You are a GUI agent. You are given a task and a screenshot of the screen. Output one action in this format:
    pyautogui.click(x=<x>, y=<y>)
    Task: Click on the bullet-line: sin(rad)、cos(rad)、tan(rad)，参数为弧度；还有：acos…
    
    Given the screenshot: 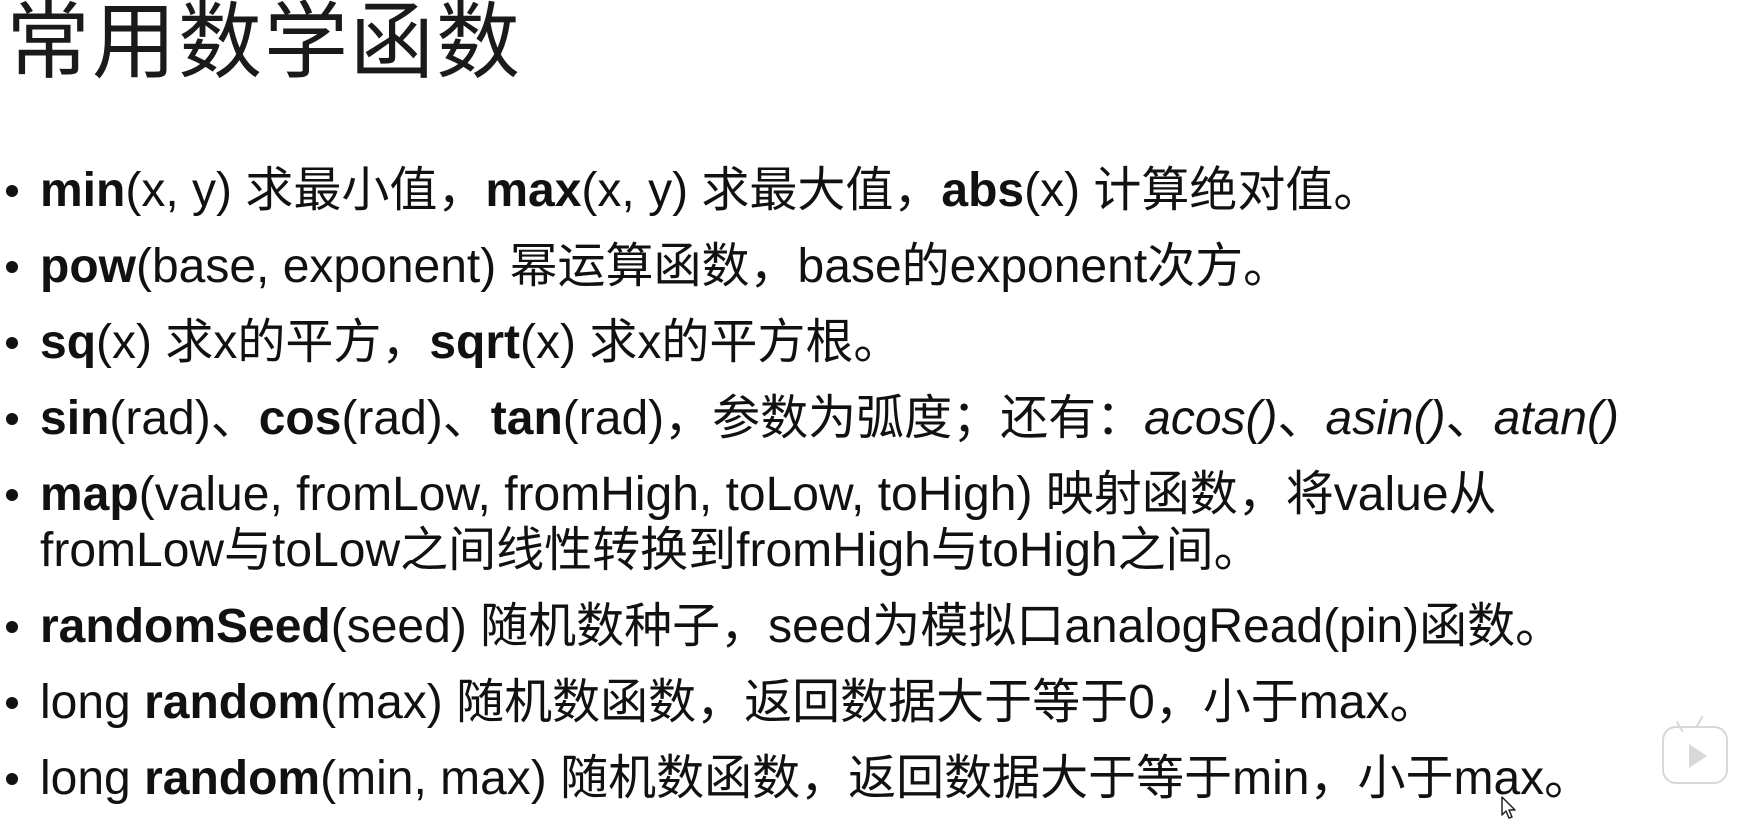 What is the action you would take?
    pyautogui.click(x=888, y=419)
    